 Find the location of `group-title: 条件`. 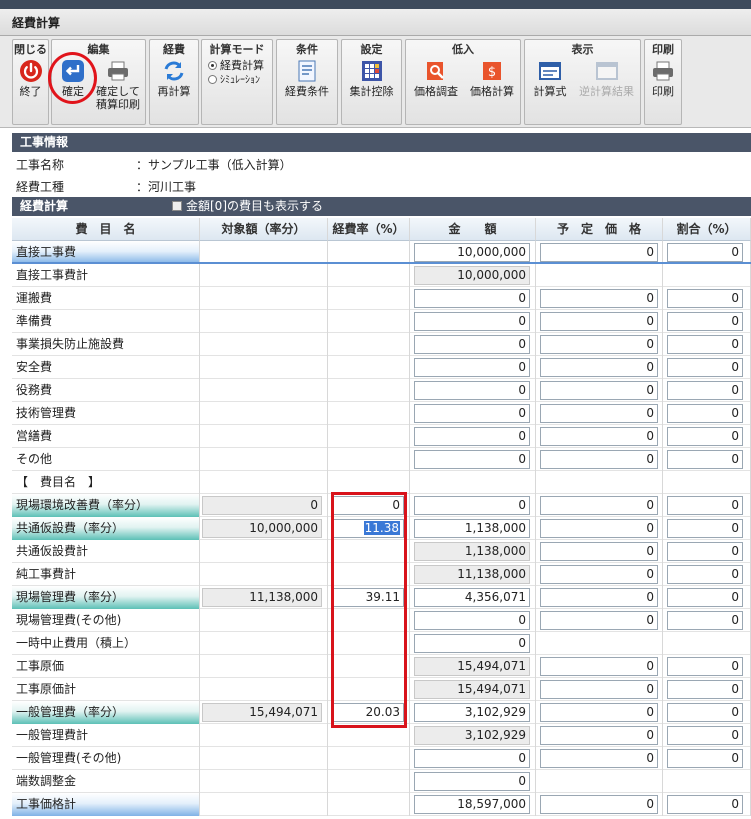

group-title: 条件 is located at coordinates (307, 49).